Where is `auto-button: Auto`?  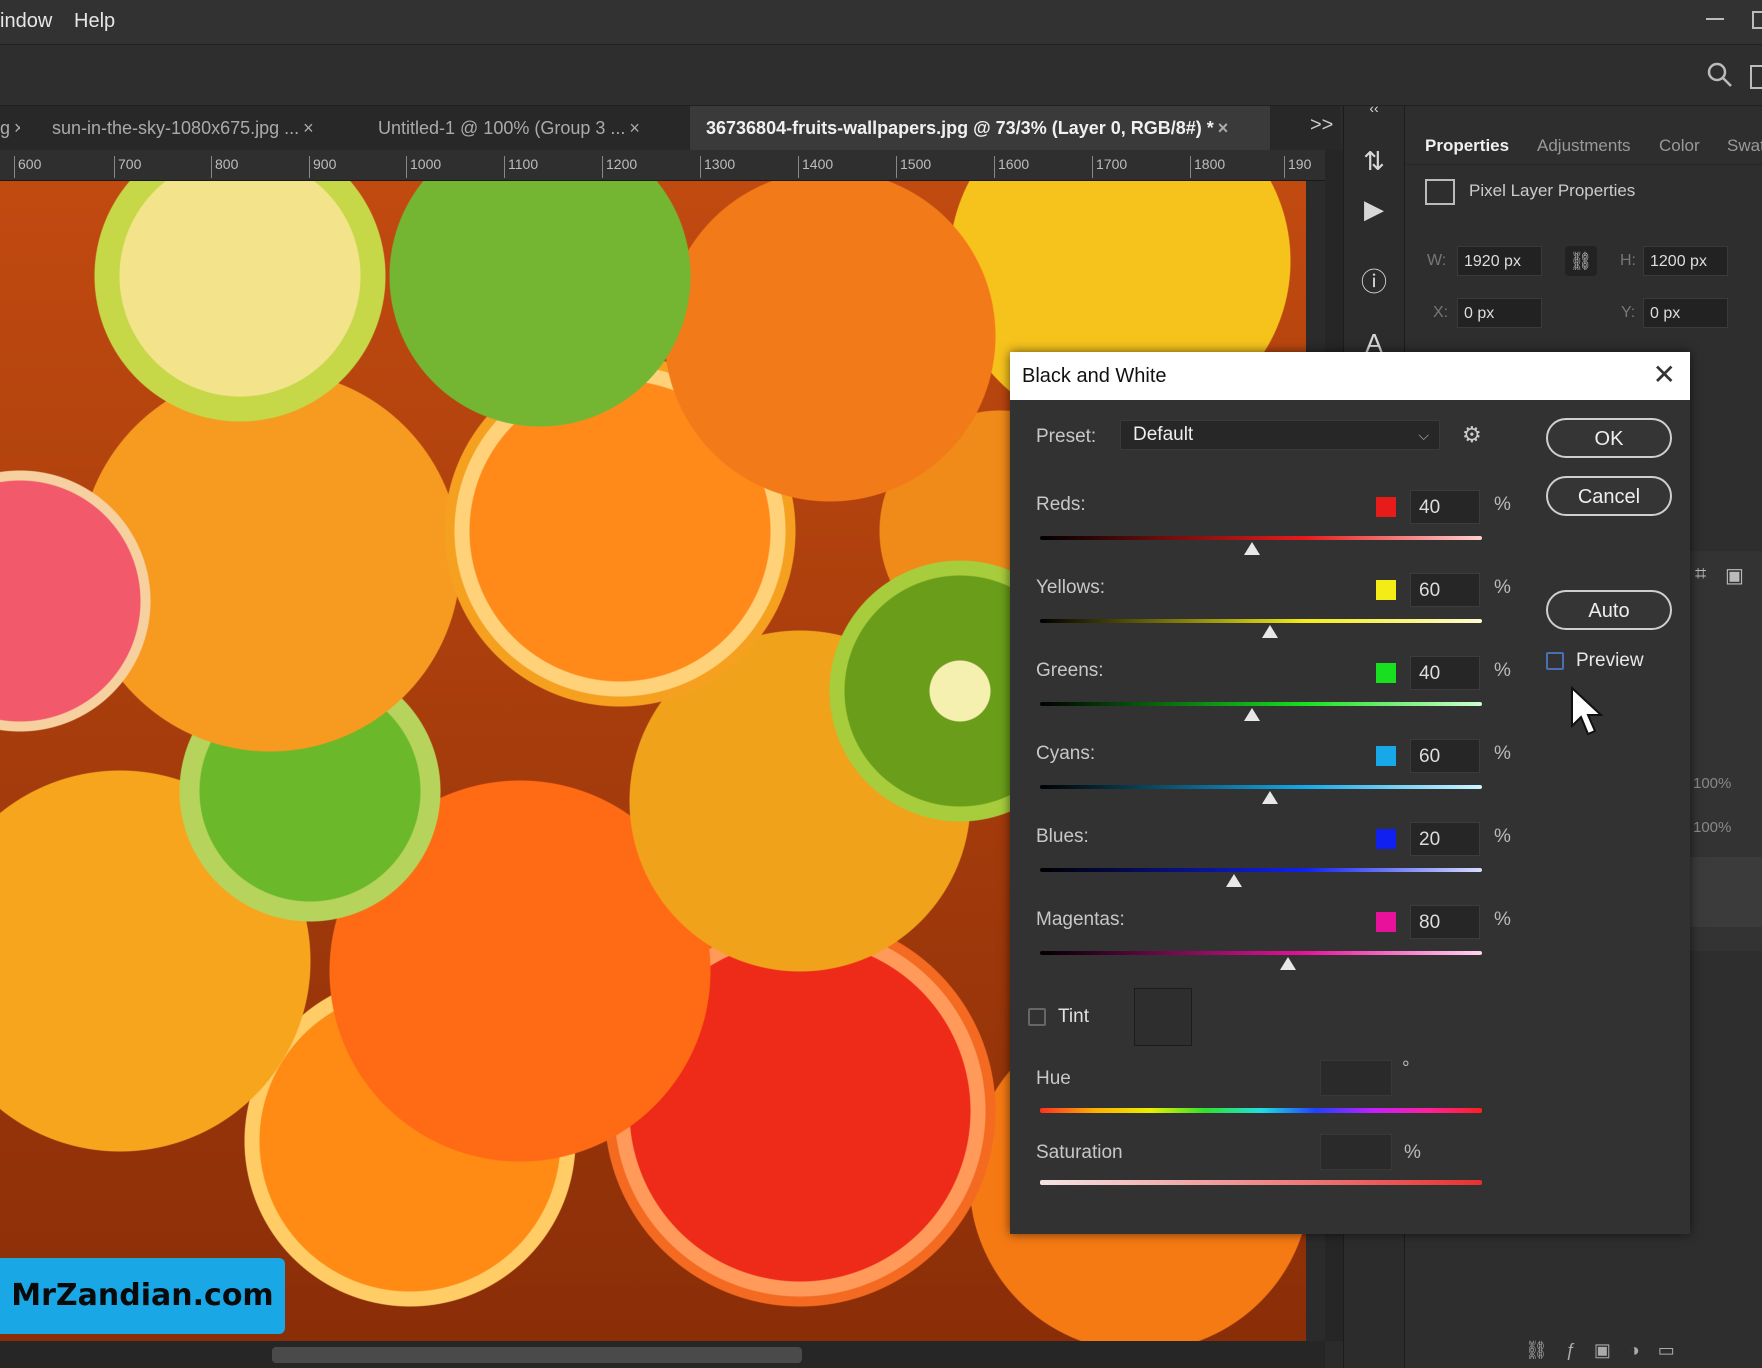
auto-button: Auto is located at coordinates (1609, 610).